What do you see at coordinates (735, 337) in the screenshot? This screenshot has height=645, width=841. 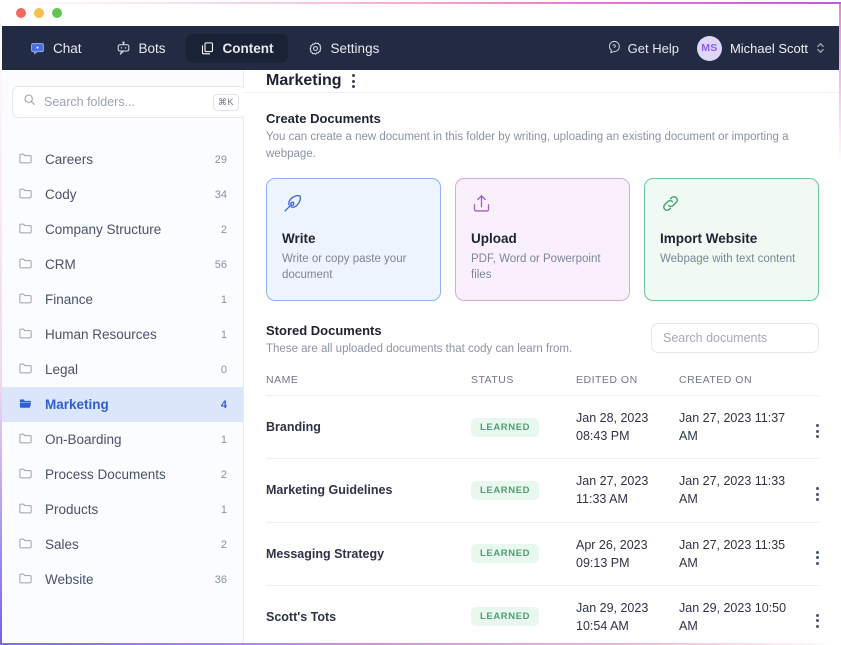 I see `search-documents-input` at bounding box center [735, 337].